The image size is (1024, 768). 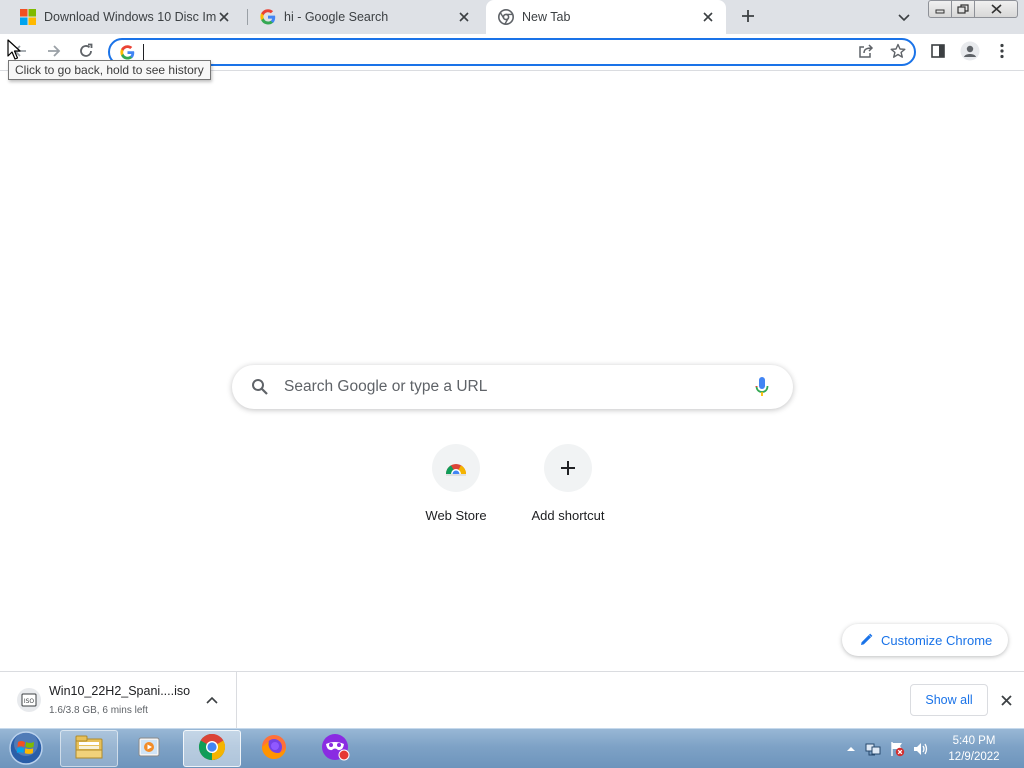 I want to click on media-player-icon, so click(x=149, y=748).